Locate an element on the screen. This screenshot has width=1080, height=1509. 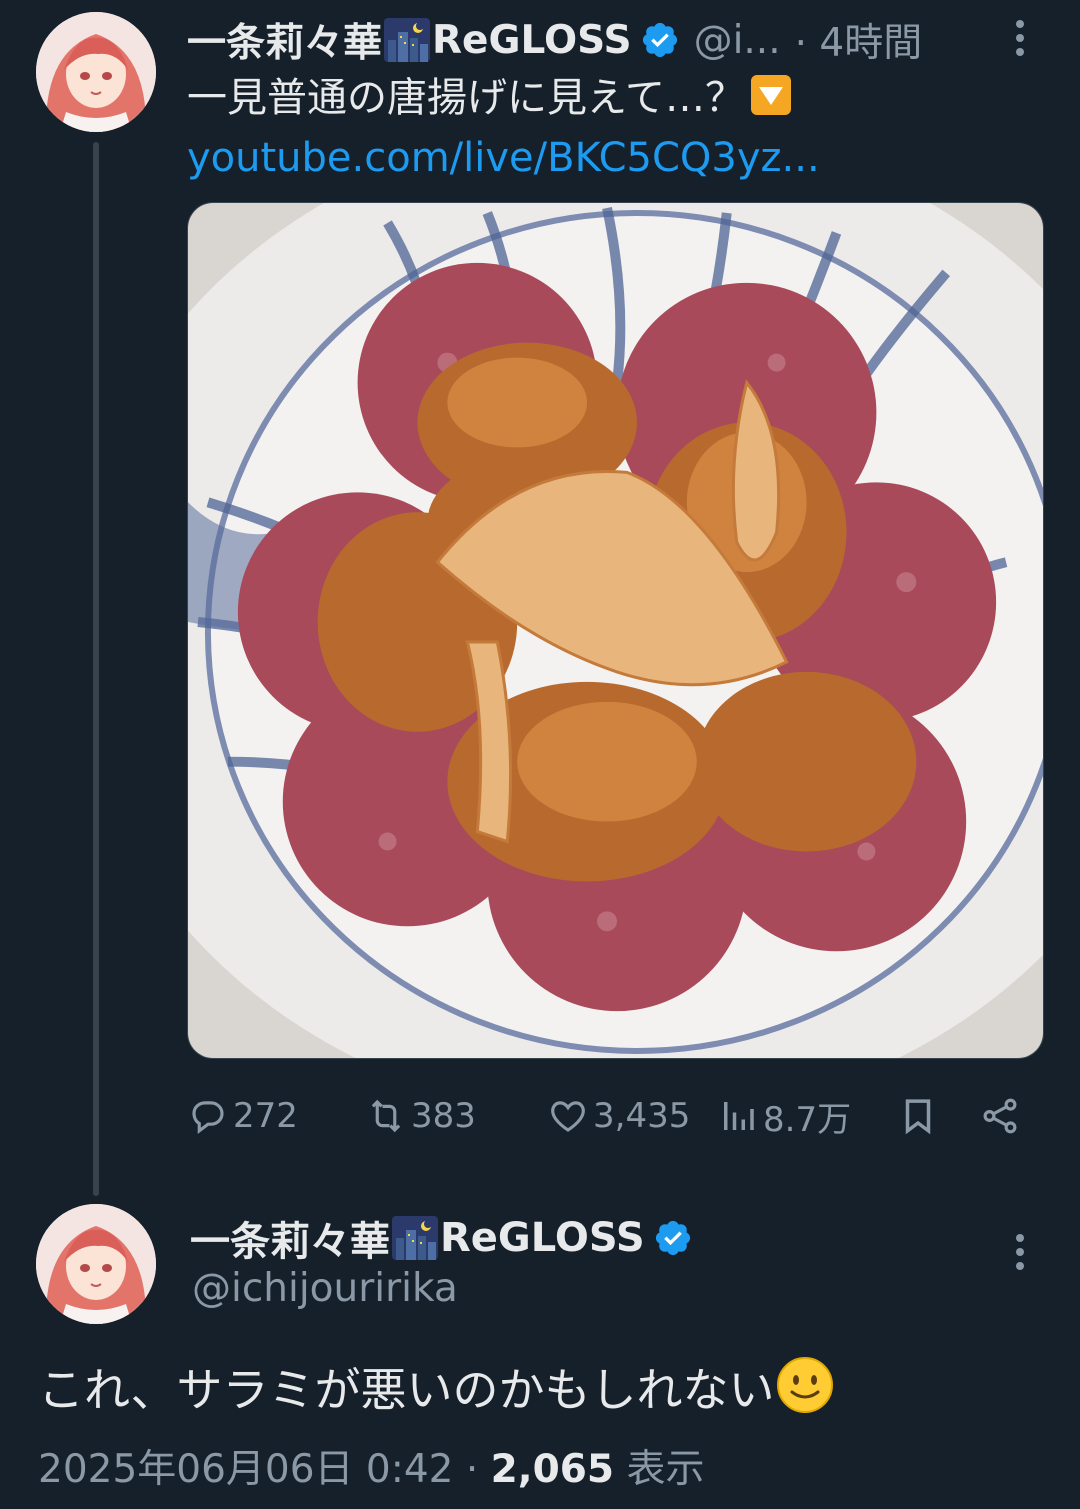
views-icon is located at coordinates (739, 1116).